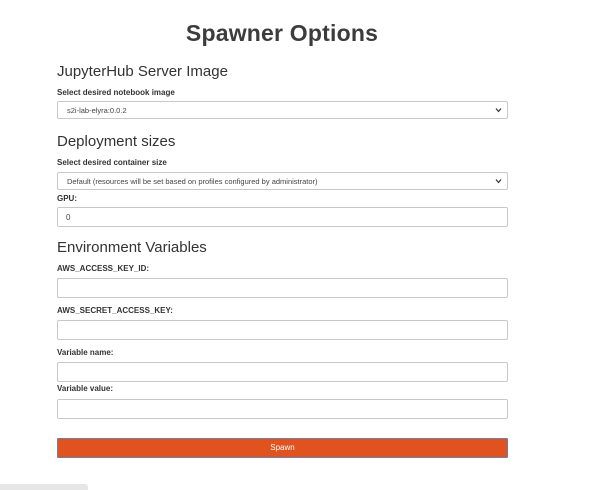 This screenshot has height=490, width=600. What do you see at coordinates (67, 198) in the screenshot?
I see `gpu-label: GPU:` at bounding box center [67, 198].